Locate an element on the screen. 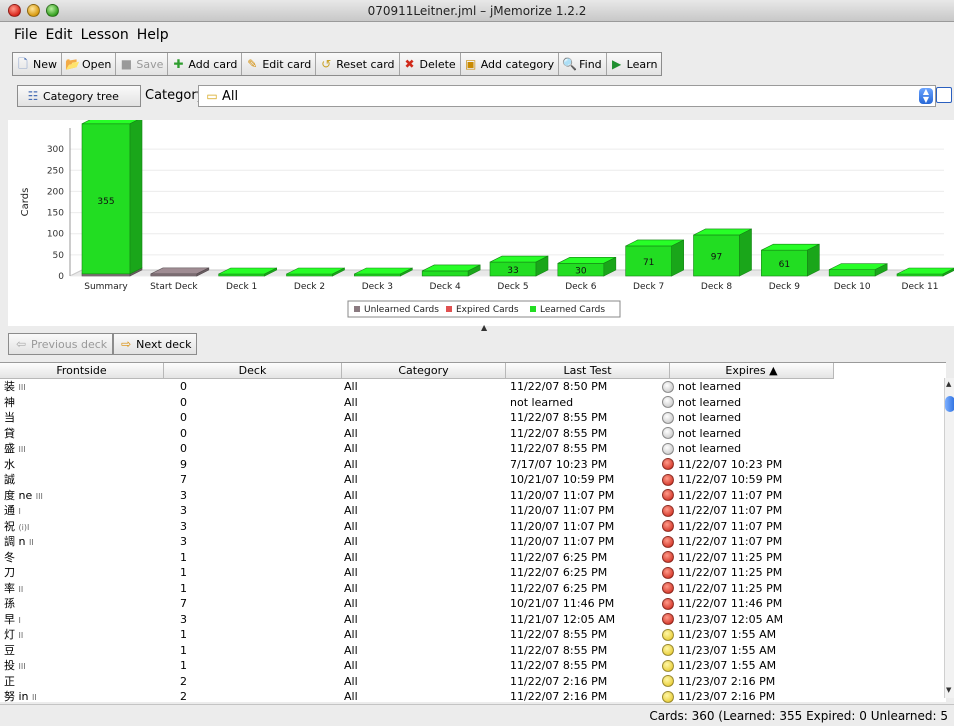 This screenshot has width=954, height=726. scrollbar-thumb is located at coordinates (949, 404).